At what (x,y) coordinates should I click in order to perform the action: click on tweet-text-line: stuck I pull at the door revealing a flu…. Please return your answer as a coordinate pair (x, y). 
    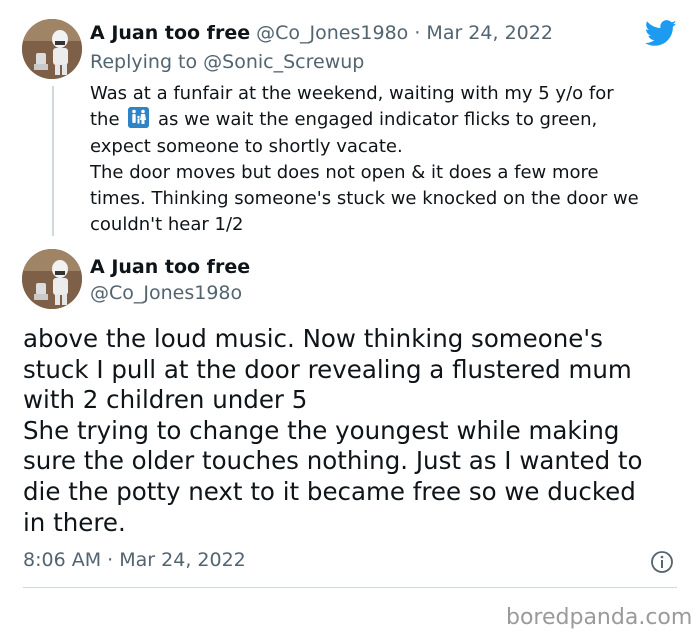
    Looking at the image, I should click on (327, 369).